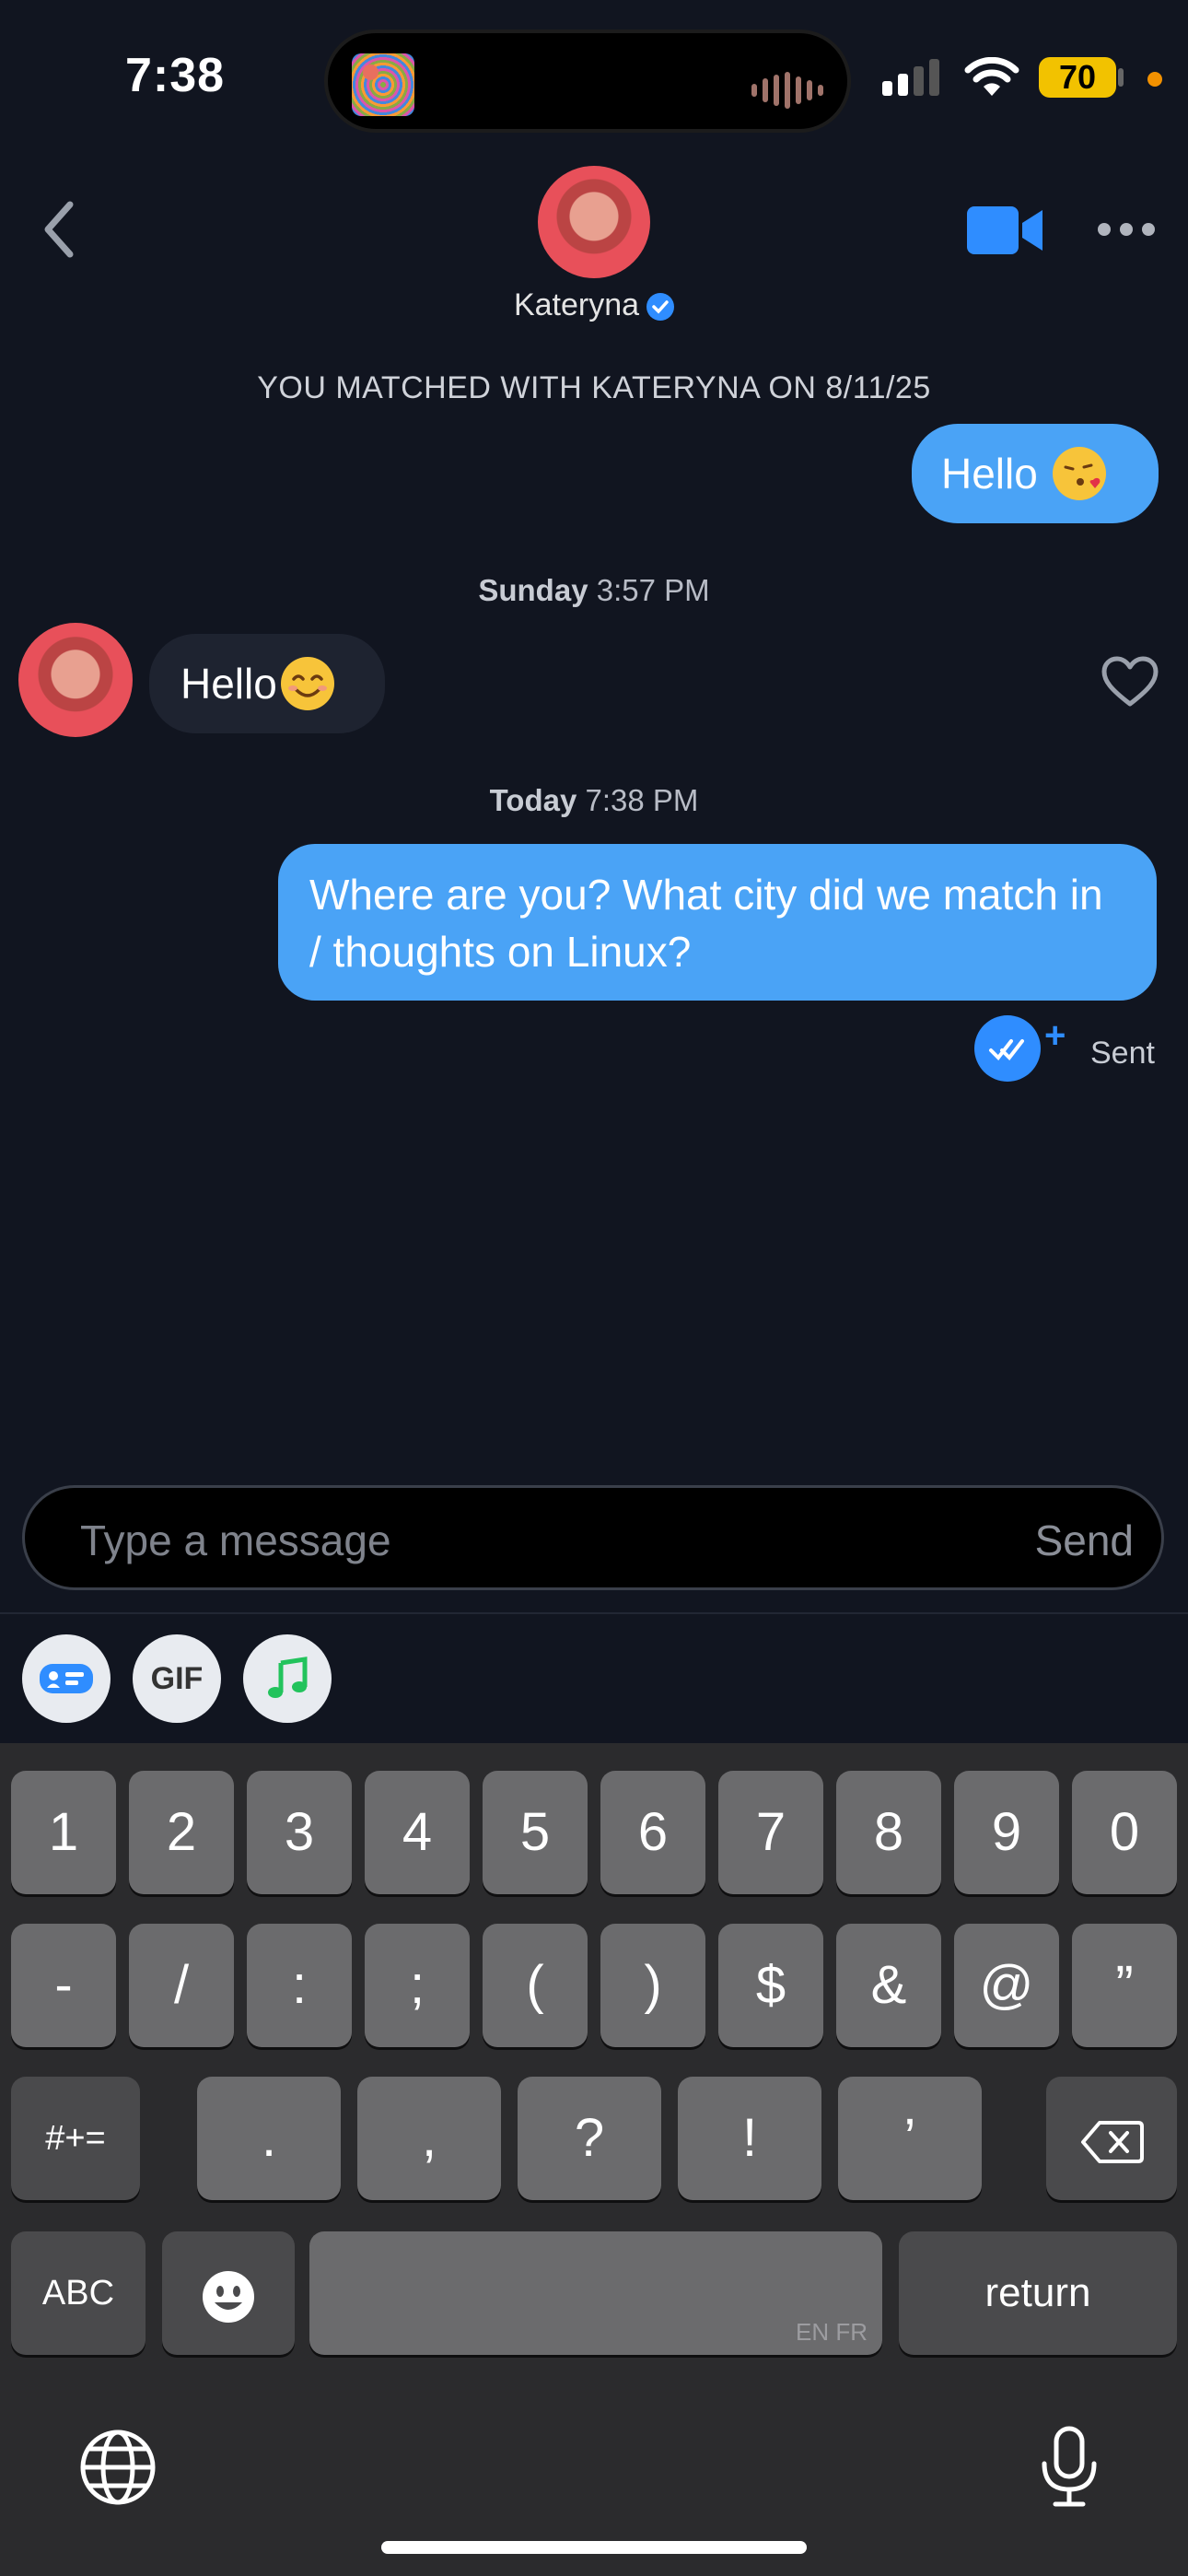  I want to click on message-input-placeholder: Type a message, so click(235, 1540).